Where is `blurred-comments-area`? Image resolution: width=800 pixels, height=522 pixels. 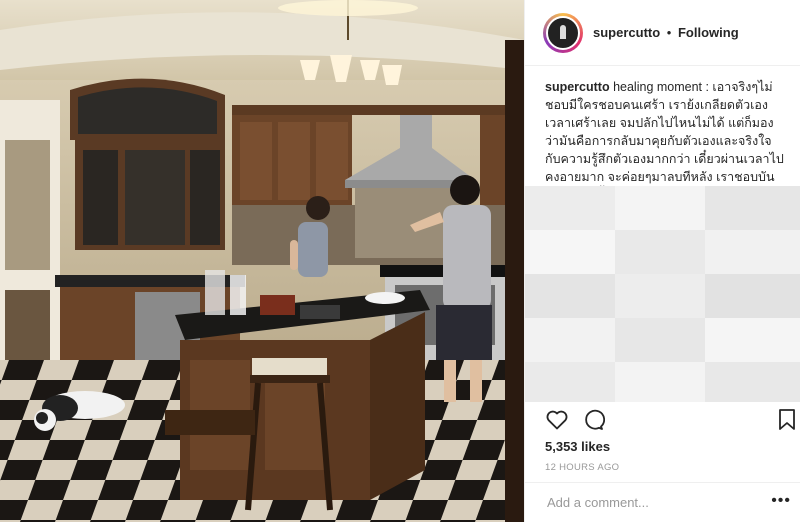
blurred-comments-area is located at coordinates (662, 294).